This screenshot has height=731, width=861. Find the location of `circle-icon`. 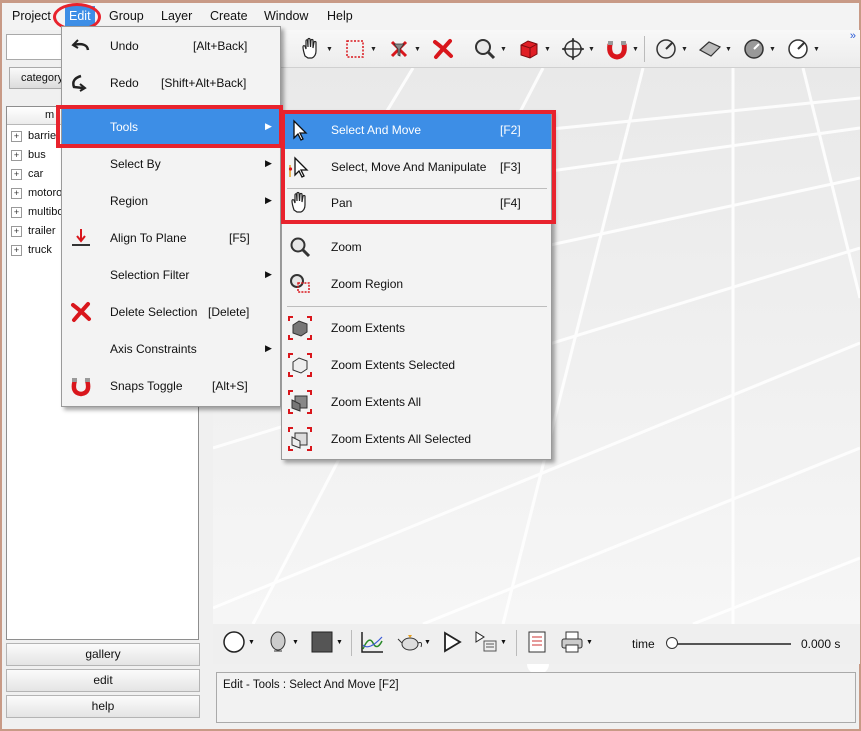

circle-icon is located at coordinates (234, 642).